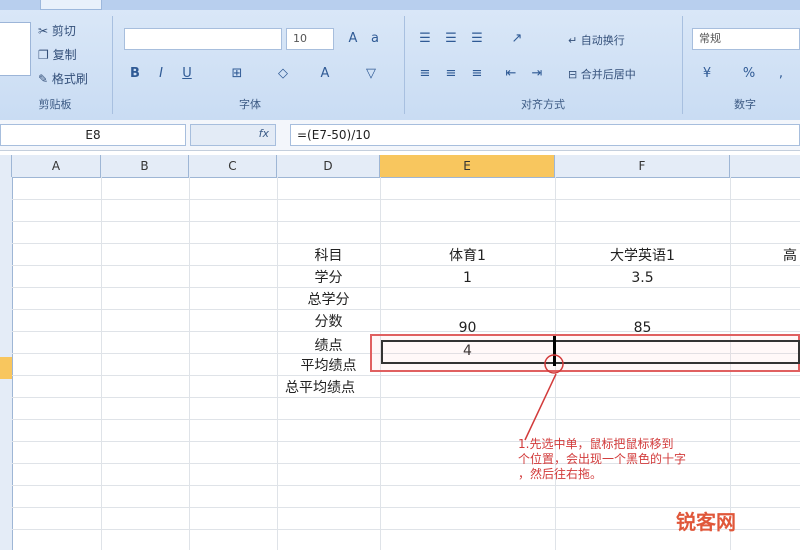 This screenshot has height=550, width=800. I want to click on fill-handle, so click(554, 351).